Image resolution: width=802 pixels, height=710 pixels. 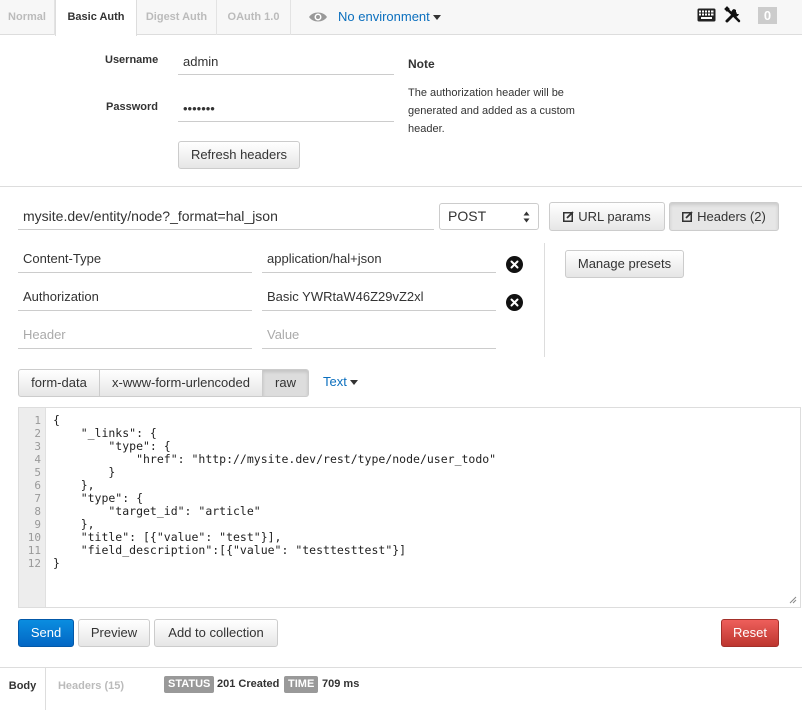 I want to click on time-value: 709 ms, so click(x=341, y=684).